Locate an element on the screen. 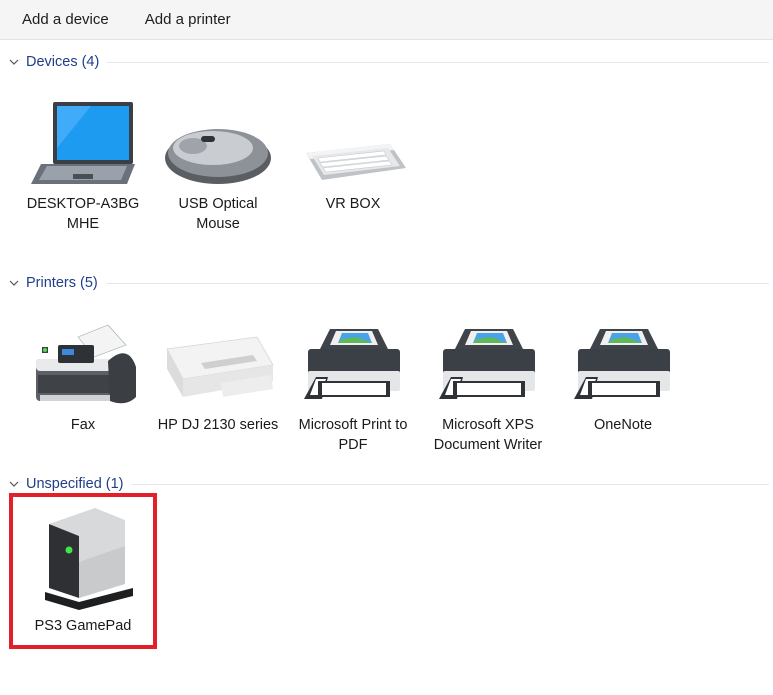 This screenshot has width=773, height=695. device-tile-vr-box: VR BOX is located at coordinates (353, 156).